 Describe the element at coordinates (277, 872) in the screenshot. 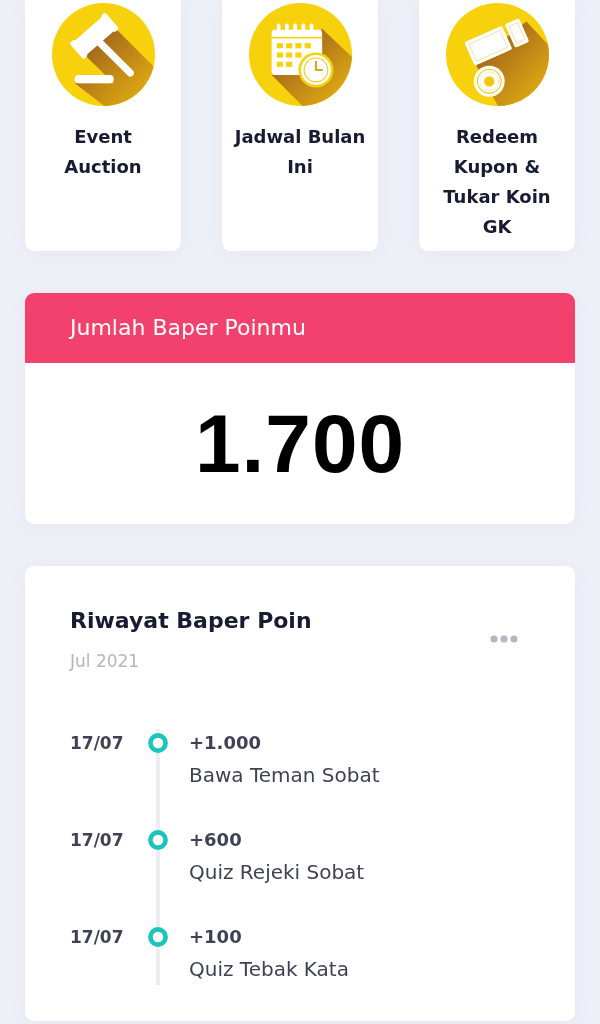

I see `entry-description: Quiz Rejeki Sobat` at that location.